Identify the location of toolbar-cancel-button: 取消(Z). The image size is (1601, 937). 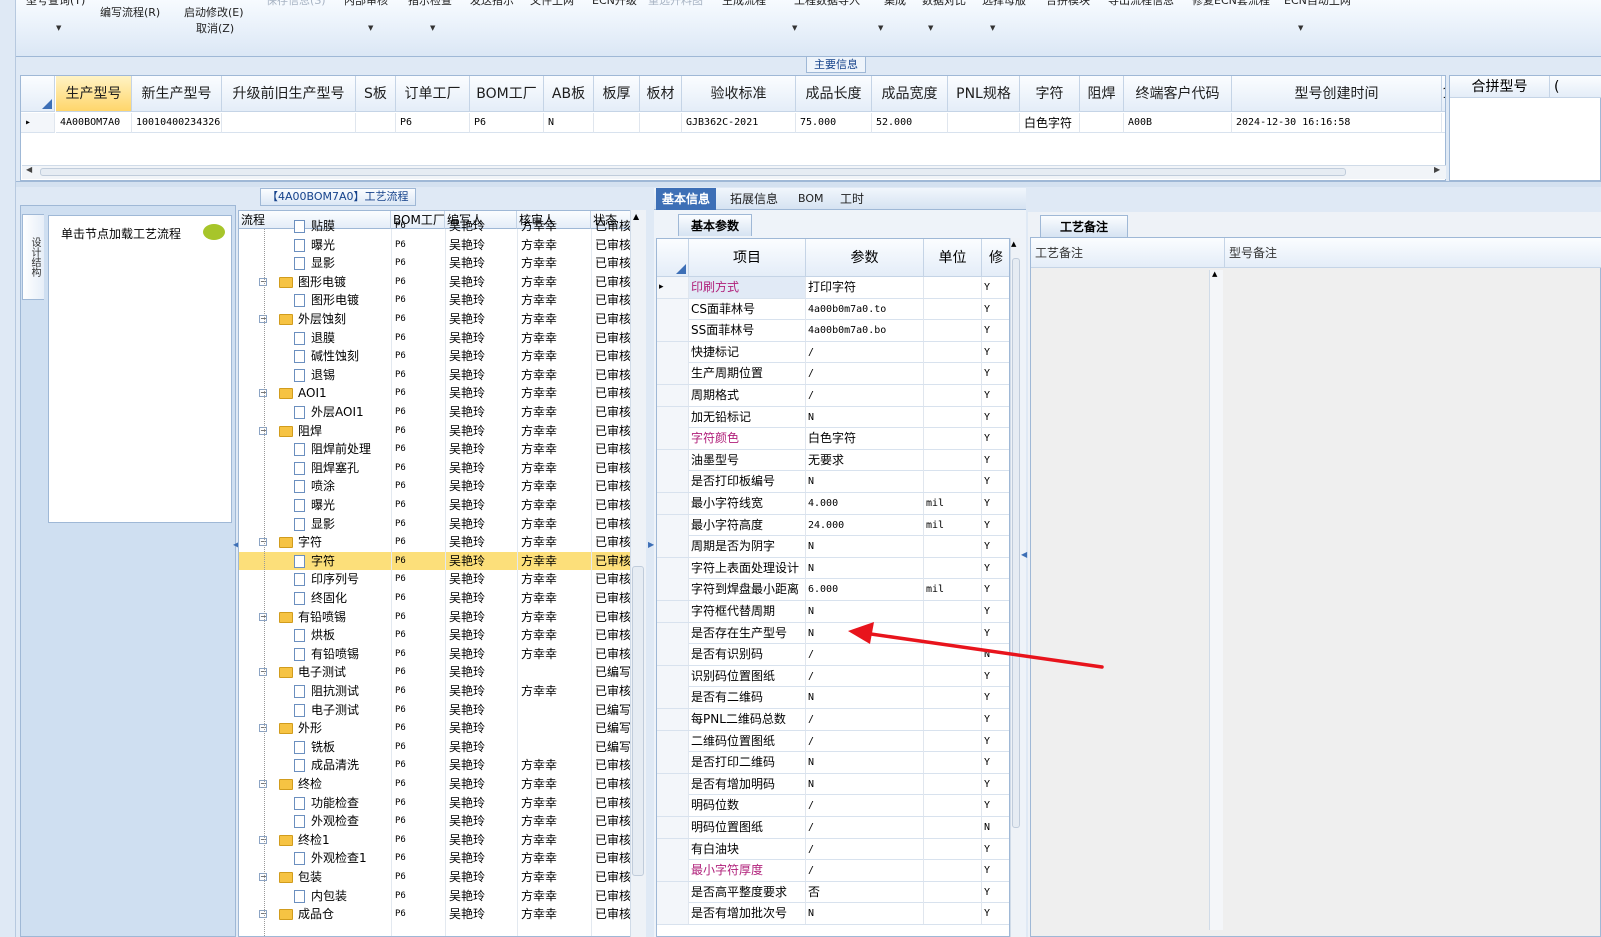
(215, 28).